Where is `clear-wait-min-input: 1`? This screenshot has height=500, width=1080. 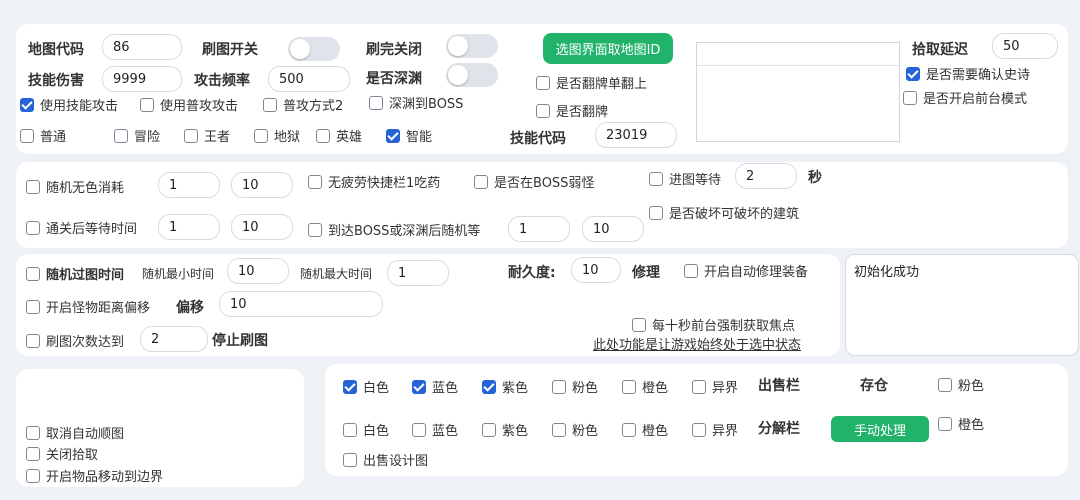 clear-wait-min-input: 1 is located at coordinates (189, 227).